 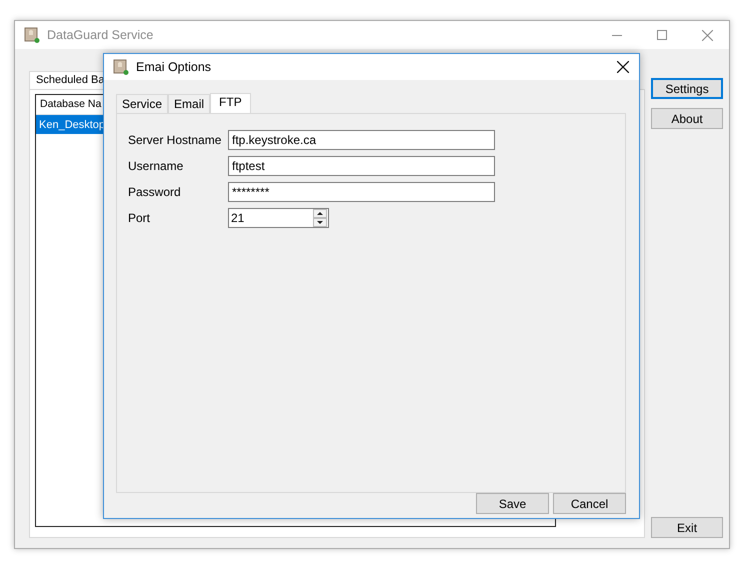 What do you see at coordinates (142, 103) in the screenshot?
I see `tab: Service` at bounding box center [142, 103].